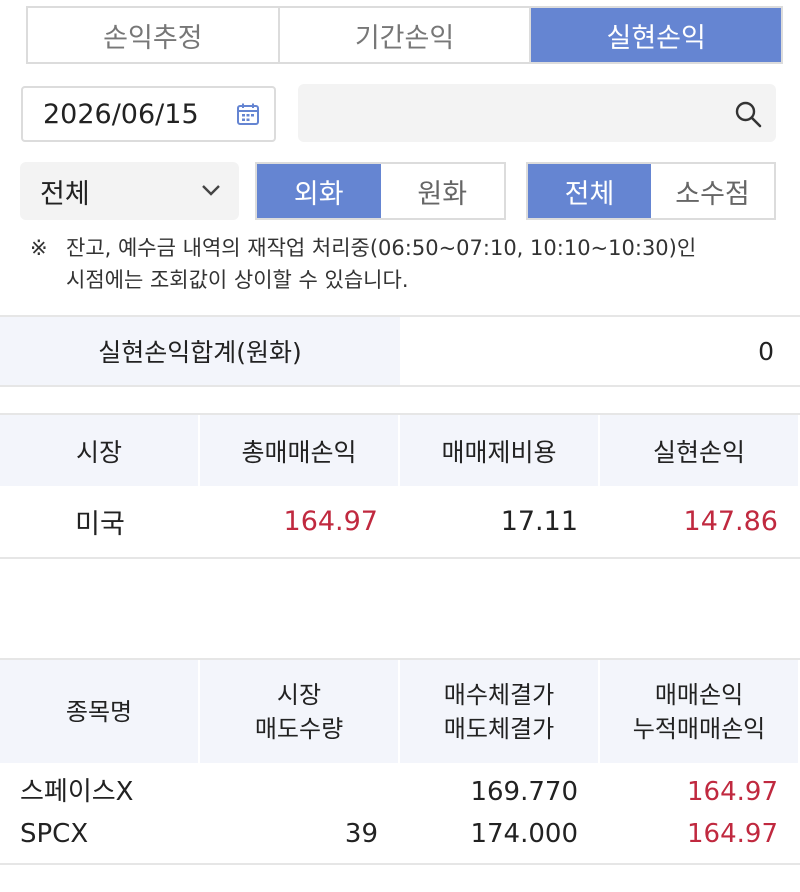 This screenshot has width=800, height=892. Describe the element at coordinates (77, 792) in the screenshot. I see `stock-name: 스페이스X` at that location.